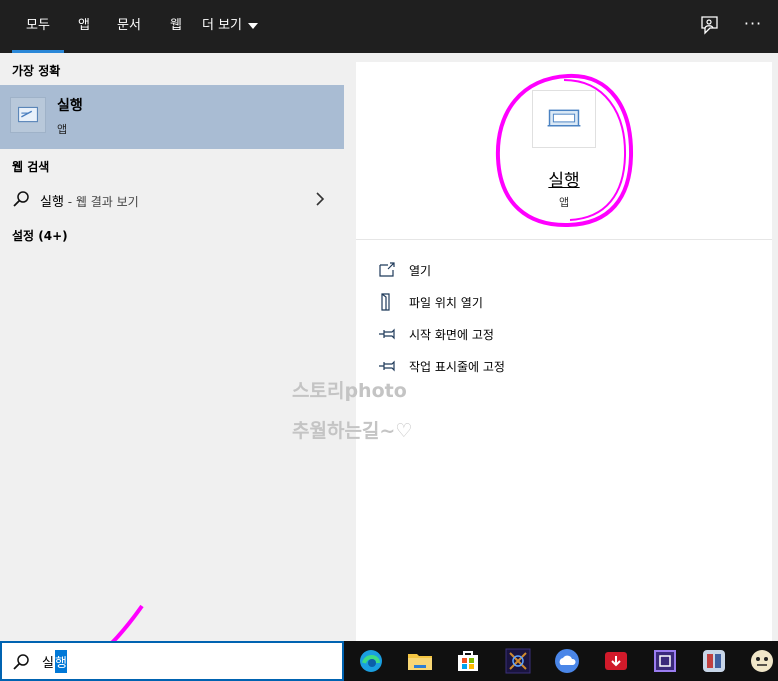 Image resolution: width=778 pixels, height=681 pixels. Describe the element at coordinates (38, 26) in the screenshot. I see `tab-all: 모두` at that location.